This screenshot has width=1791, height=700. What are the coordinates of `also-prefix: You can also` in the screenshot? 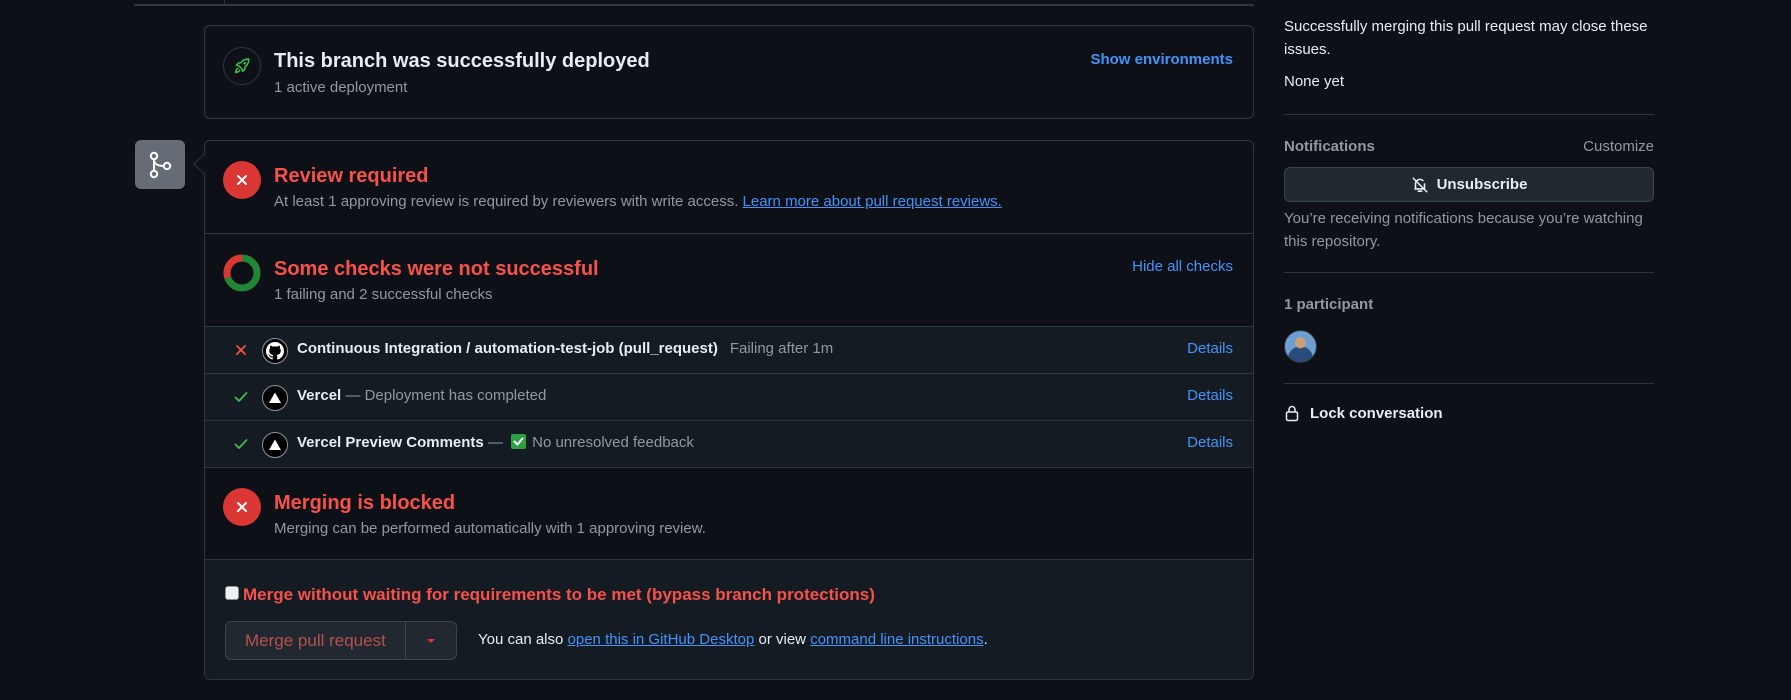 It's located at (521, 639).